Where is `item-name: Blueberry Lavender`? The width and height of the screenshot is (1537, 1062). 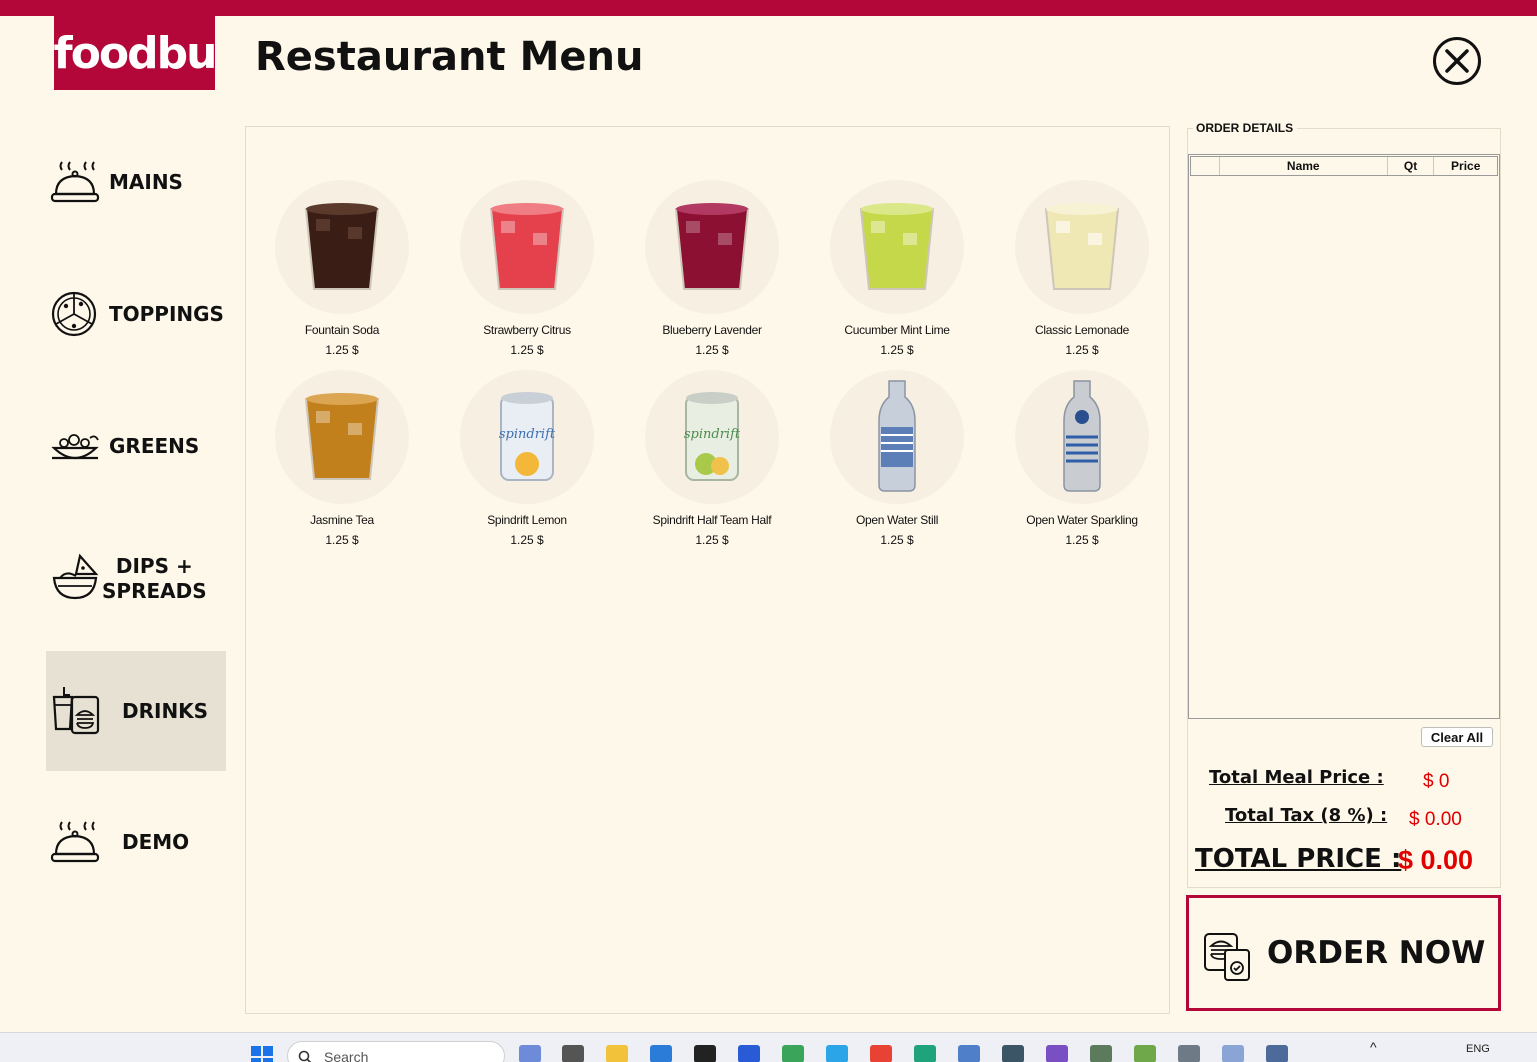
item-name: Blueberry Lavender is located at coordinates (712, 330).